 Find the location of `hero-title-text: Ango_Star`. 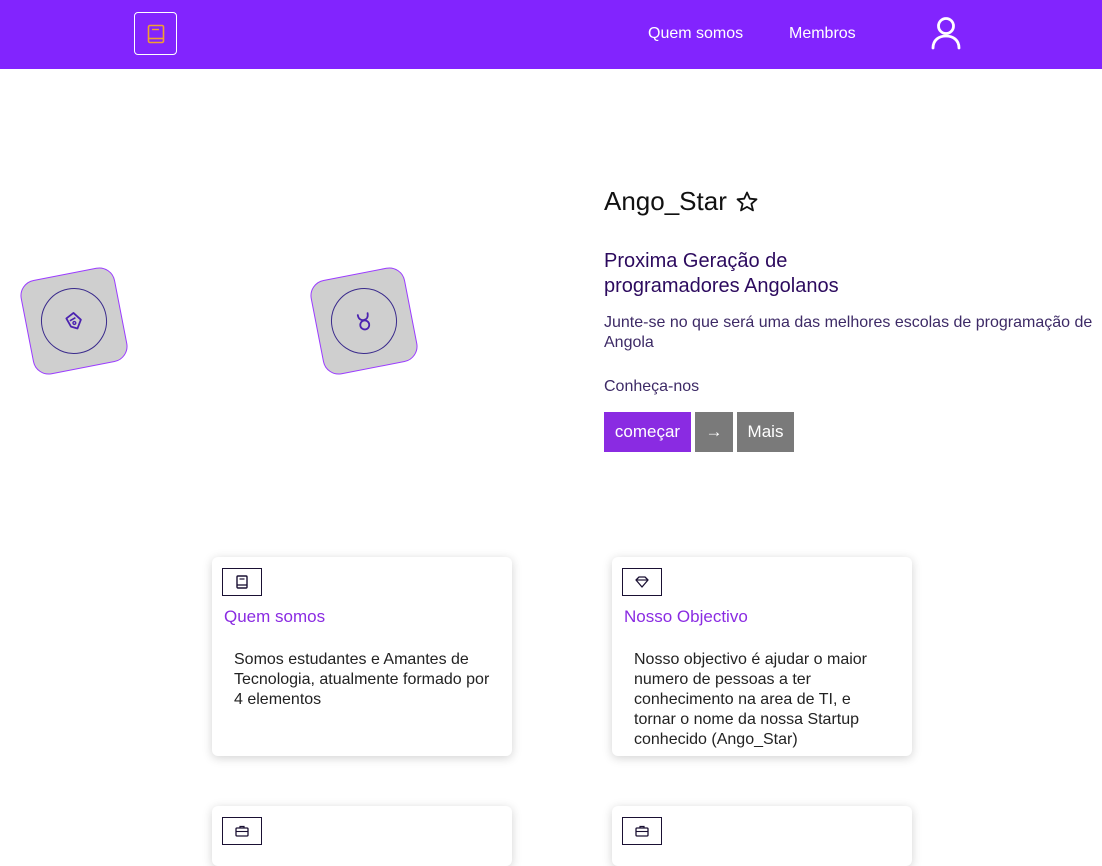

hero-title-text: Ango_Star is located at coordinates (665, 201).